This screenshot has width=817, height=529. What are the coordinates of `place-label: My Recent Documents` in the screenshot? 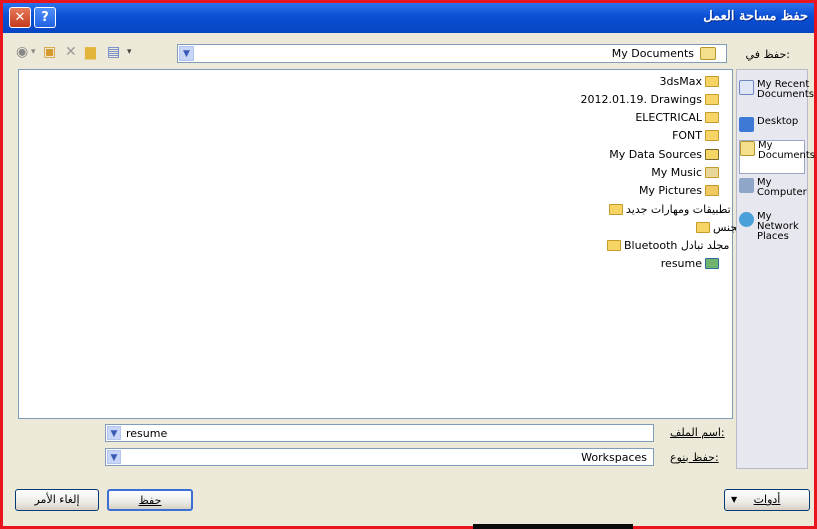 It's located at (786, 89).